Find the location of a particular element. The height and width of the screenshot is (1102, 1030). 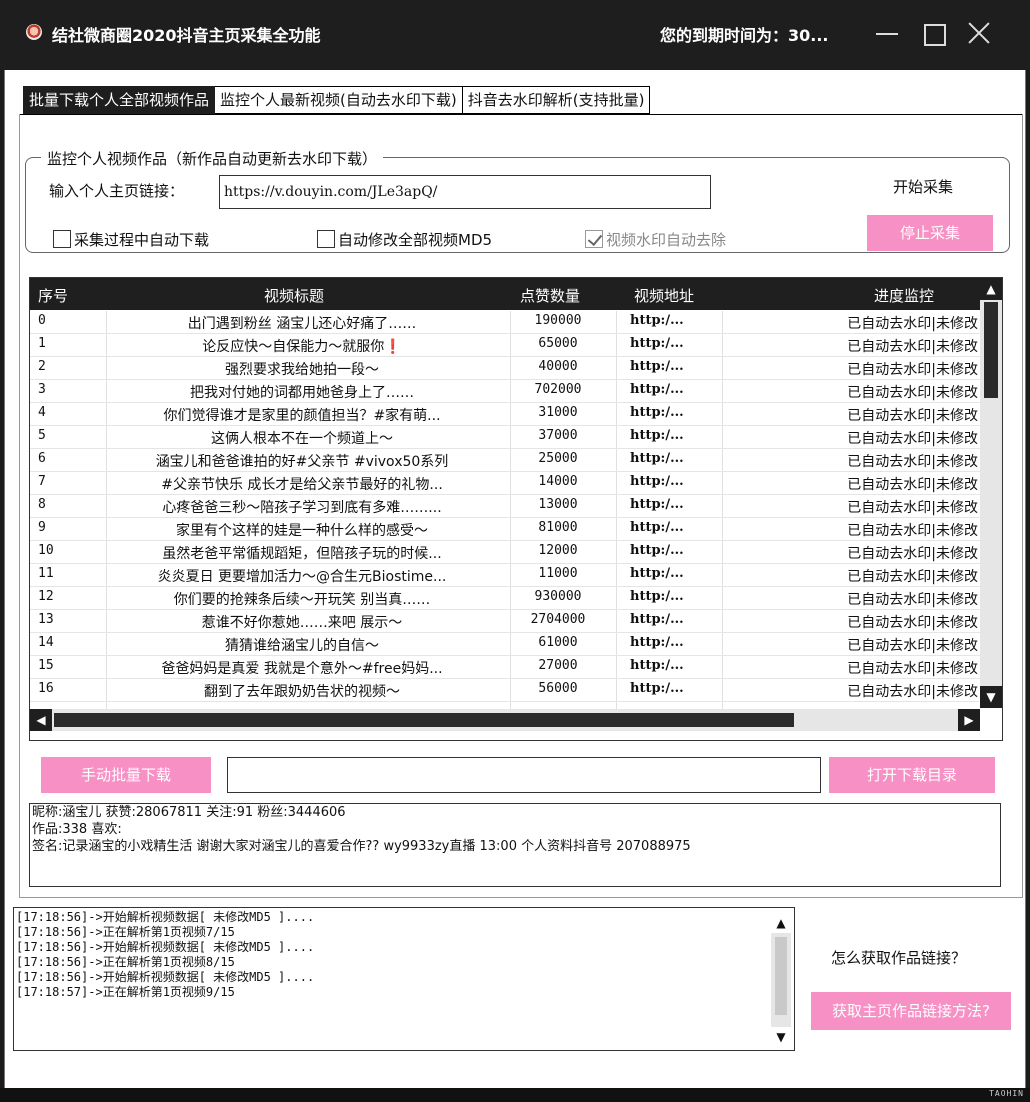

profile-works-line: 作品:338 喜欢: is located at coordinates (77, 829).